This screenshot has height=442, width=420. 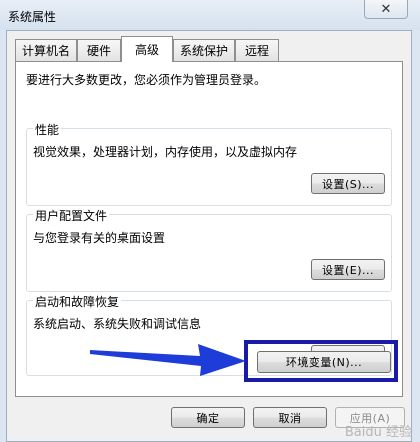 What do you see at coordinates (378, 432) in the screenshot?
I see `watermark: Baidu 经验` at bounding box center [378, 432].